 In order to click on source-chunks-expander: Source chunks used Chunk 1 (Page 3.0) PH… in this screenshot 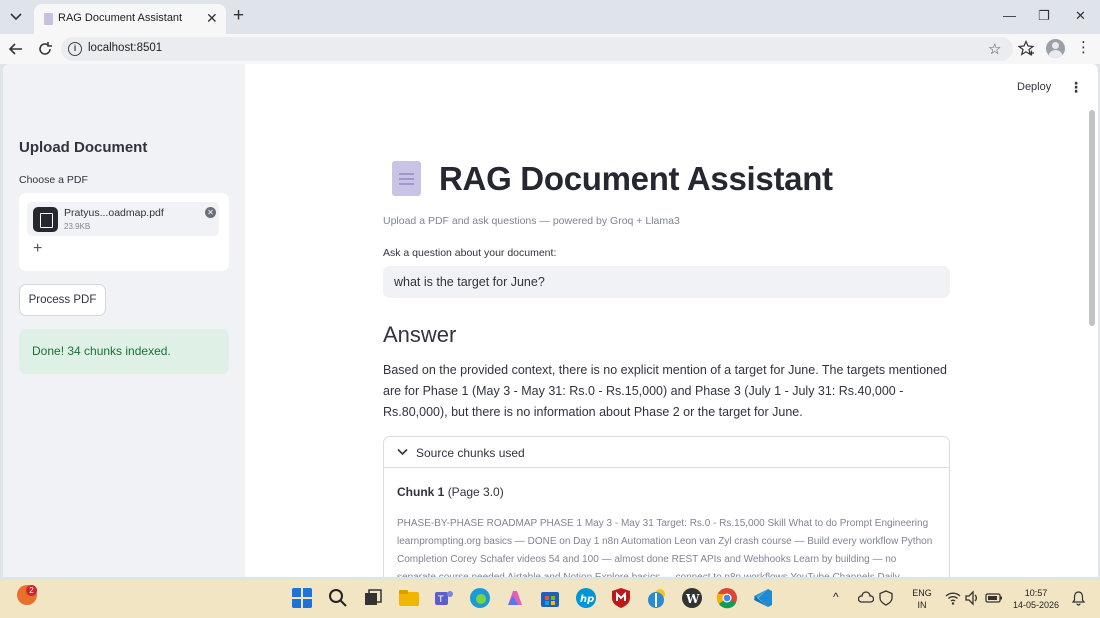, I will do `click(666, 506)`.